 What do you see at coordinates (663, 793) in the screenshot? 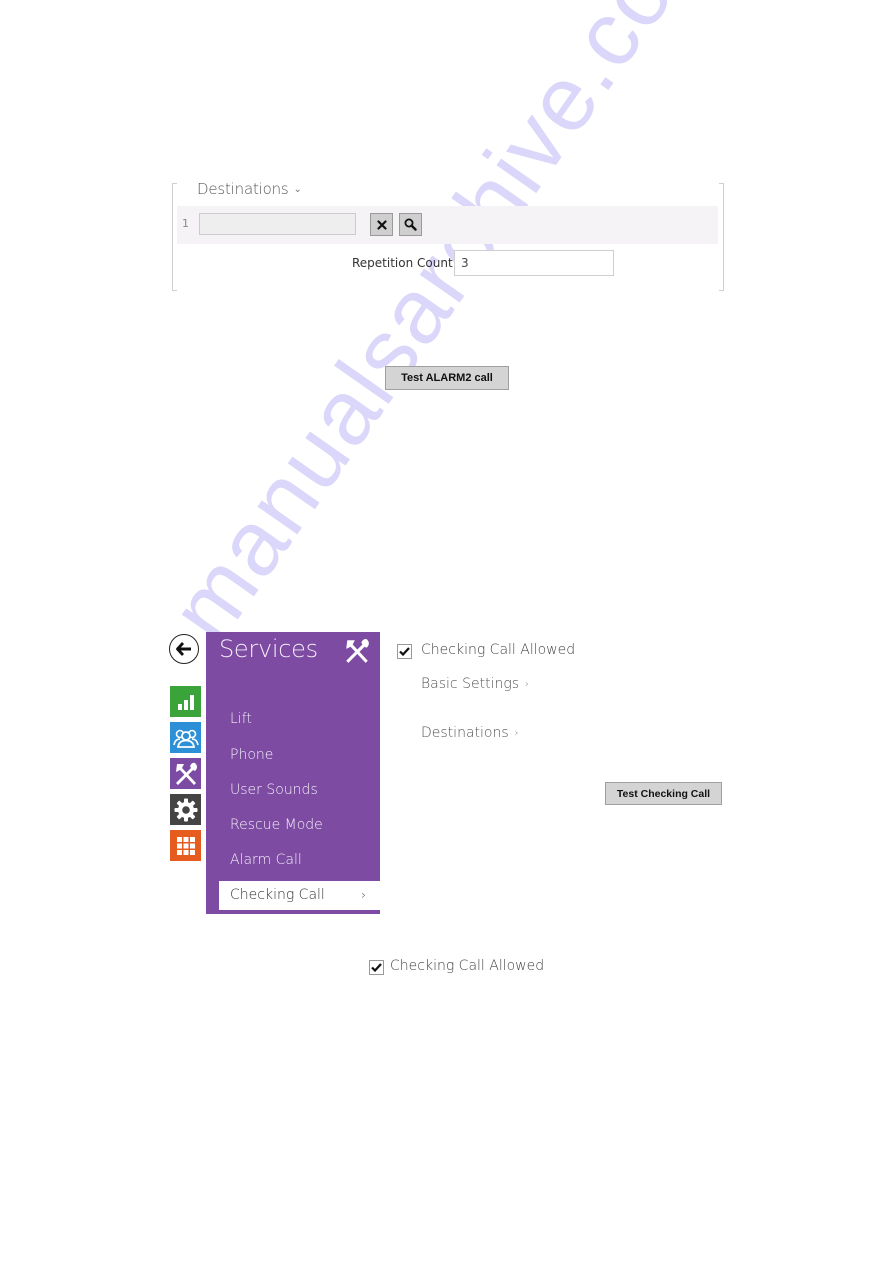
I see `test-checking-call-button: Test Checking Call` at bounding box center [663, 793].